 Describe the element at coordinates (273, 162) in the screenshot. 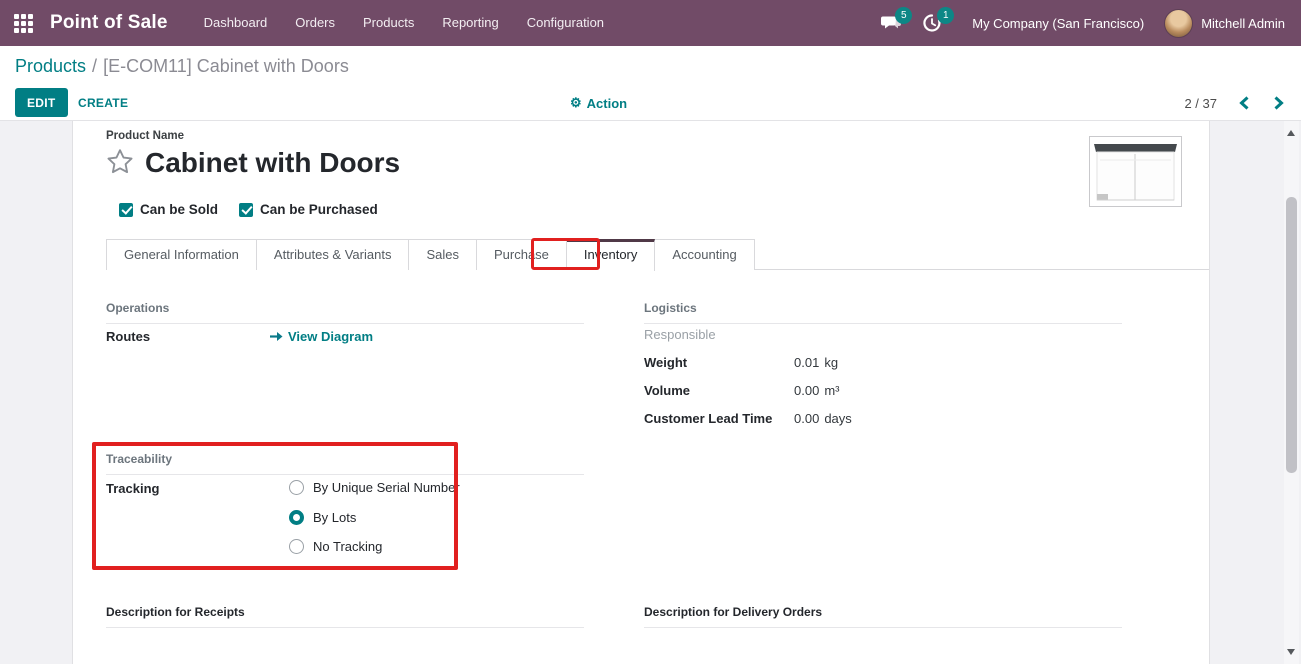

I see `product-title: Cabinet with Doors` at that location.